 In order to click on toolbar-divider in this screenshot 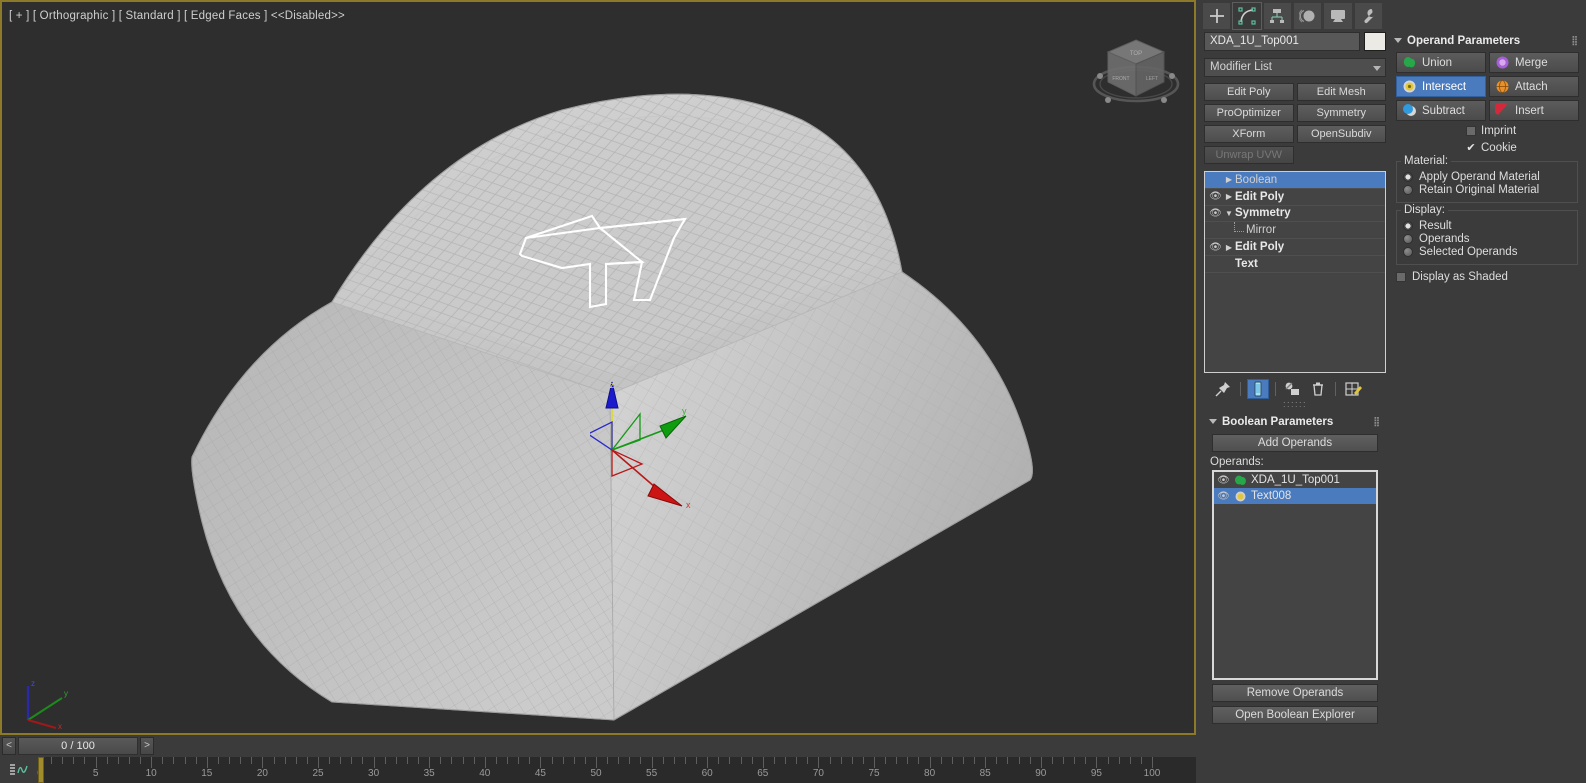, I will do `click(1335, 389)`.